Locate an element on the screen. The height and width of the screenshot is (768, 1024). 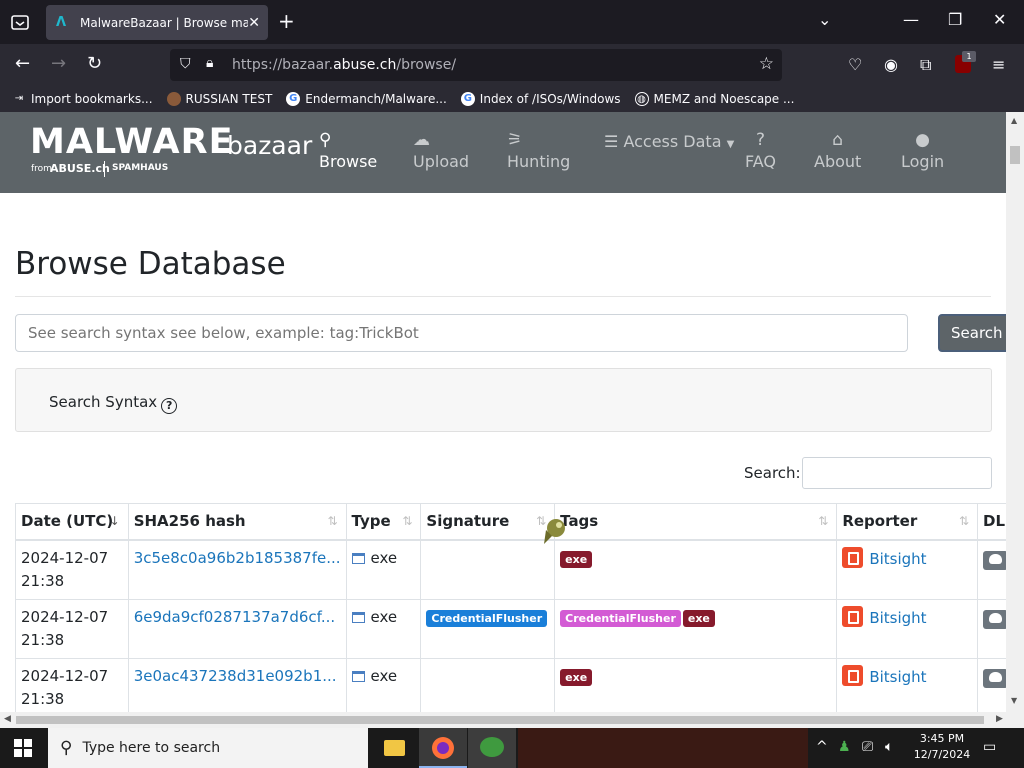
tab-list-icon is located at coordinates (20, 22).